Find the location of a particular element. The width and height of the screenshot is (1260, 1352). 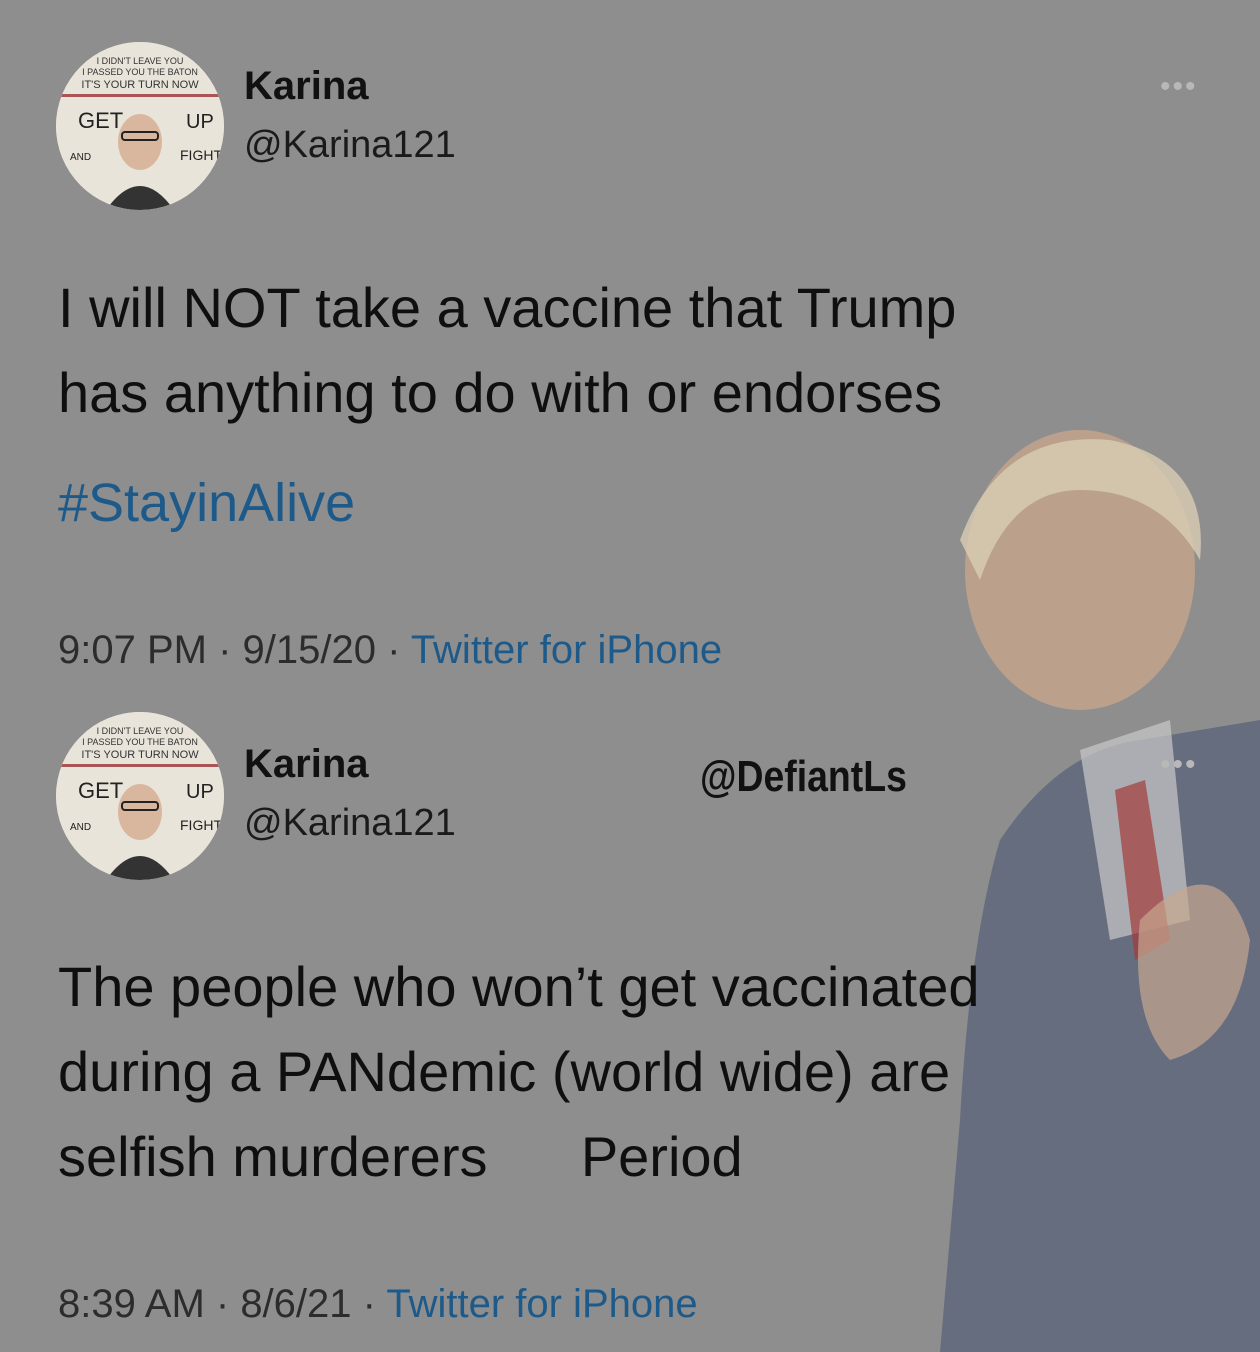

tweet-date: 8/6/21 is located at coordinates (295, 1304).